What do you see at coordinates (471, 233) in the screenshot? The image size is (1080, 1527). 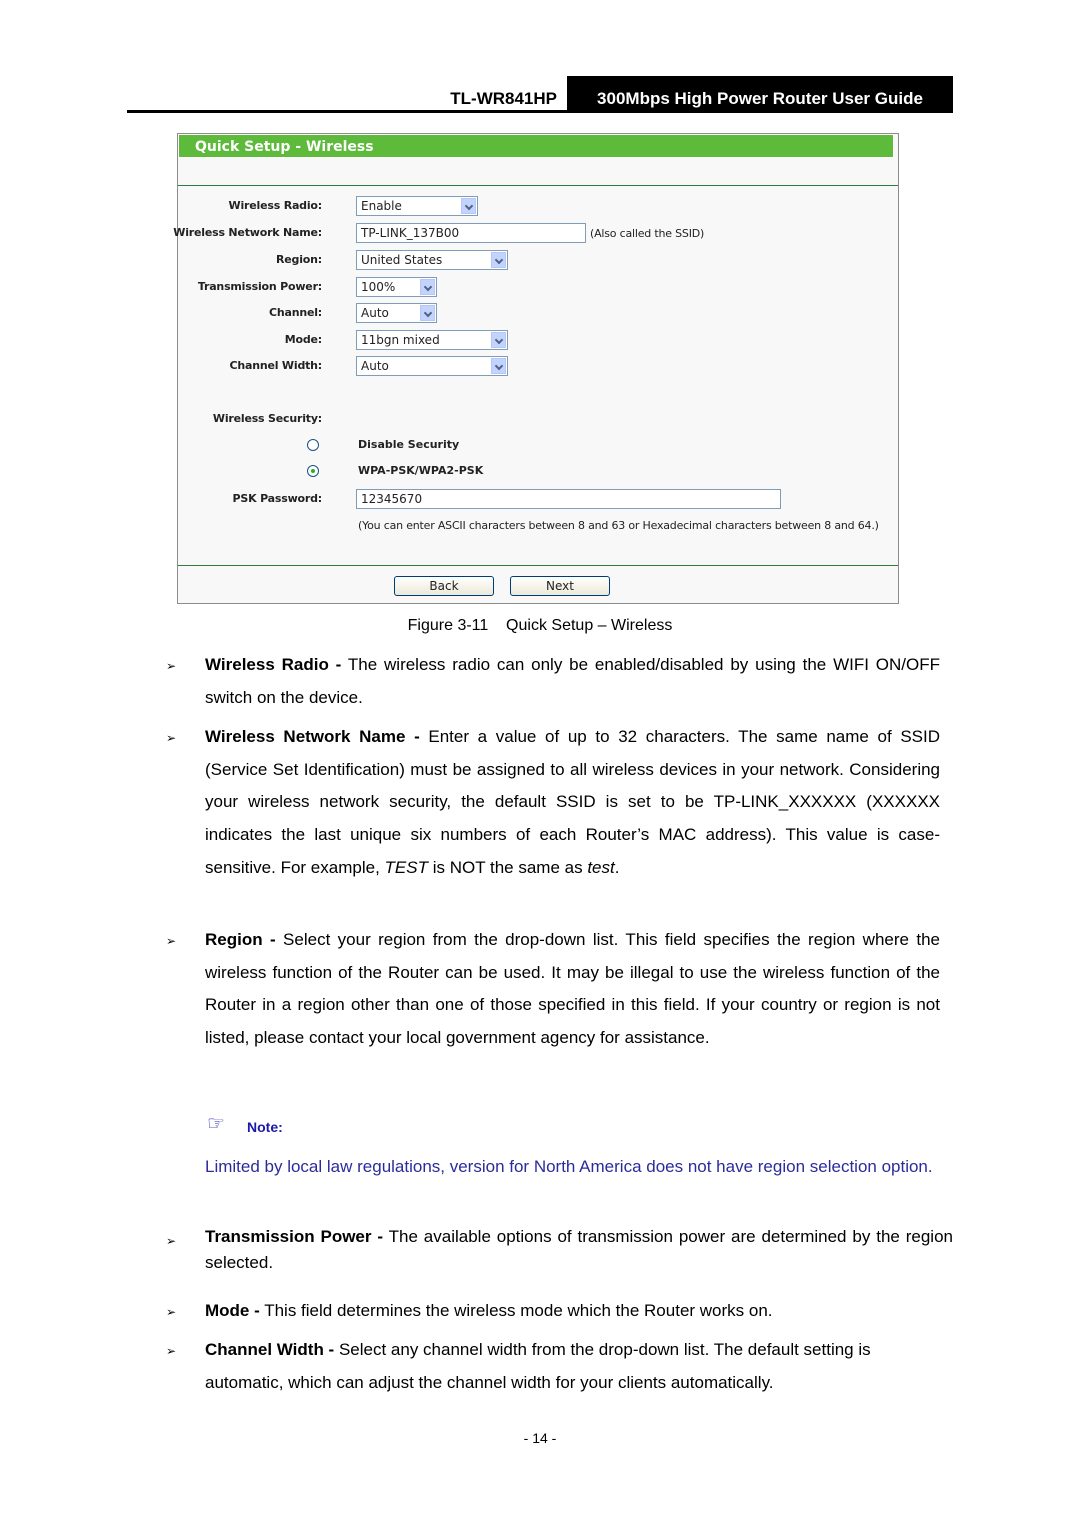 I see `network-name-input: TP-LINK_137B00` at bounding box center [471, 233].